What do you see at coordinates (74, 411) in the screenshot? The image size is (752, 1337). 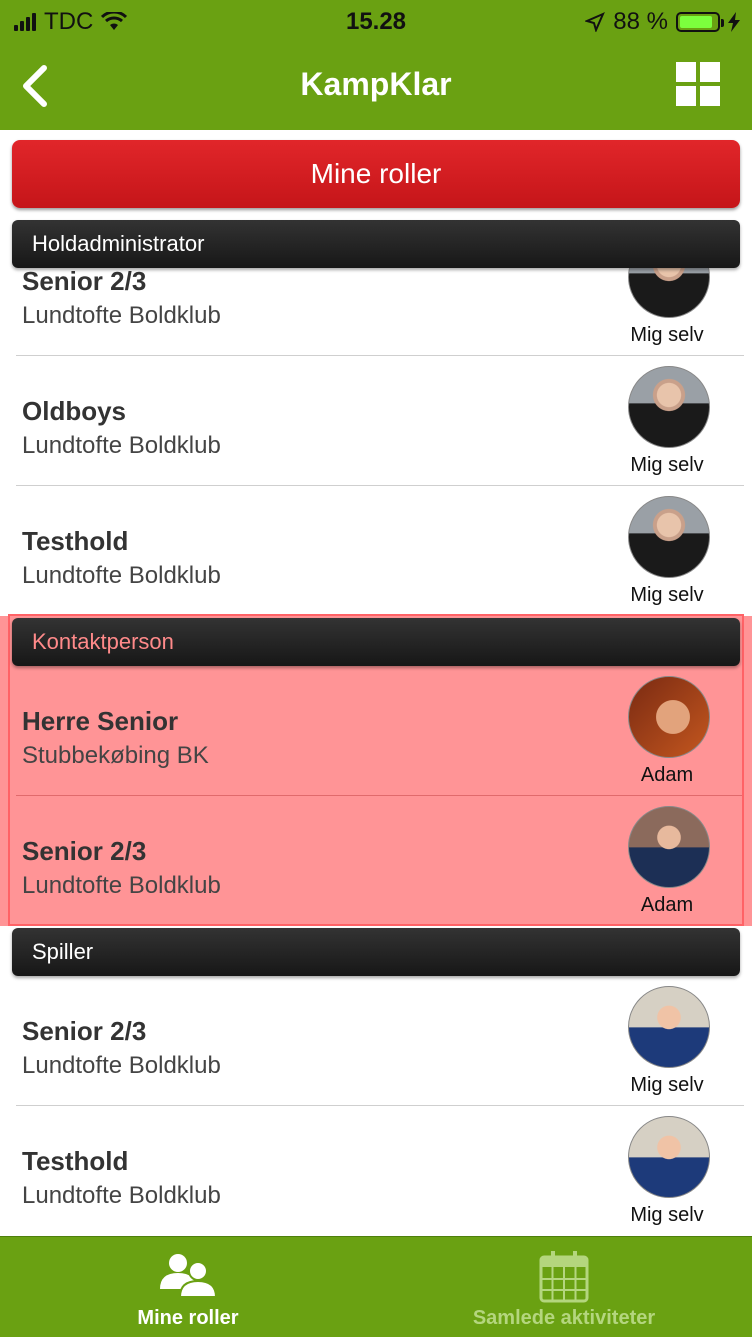 I see `team-name: Oldboys` at bounding box center [74, 411].